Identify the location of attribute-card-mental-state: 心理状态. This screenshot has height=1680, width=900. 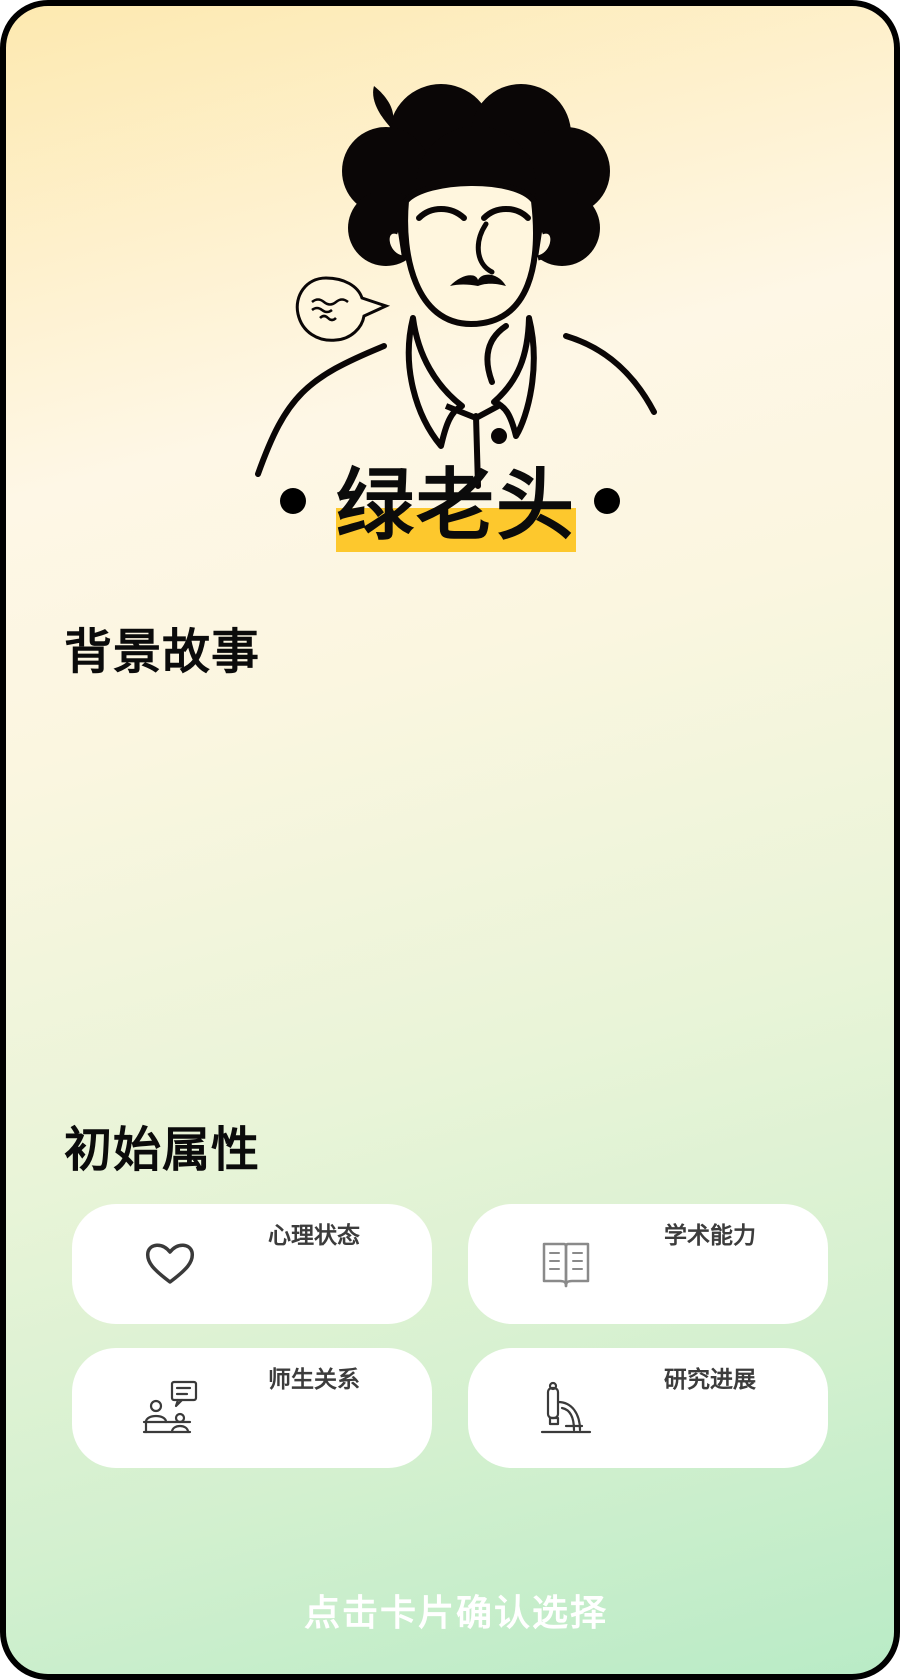
(252, 1264).